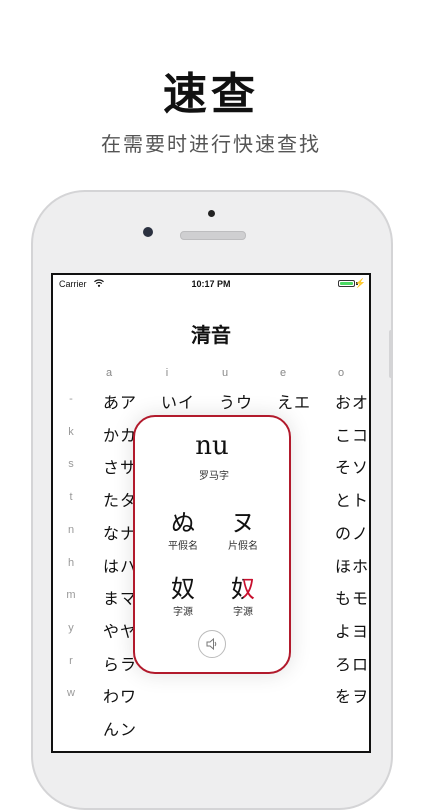 This screenshot has height=810, width=422. I want to click on vowel-header: i, so click(167, 373).